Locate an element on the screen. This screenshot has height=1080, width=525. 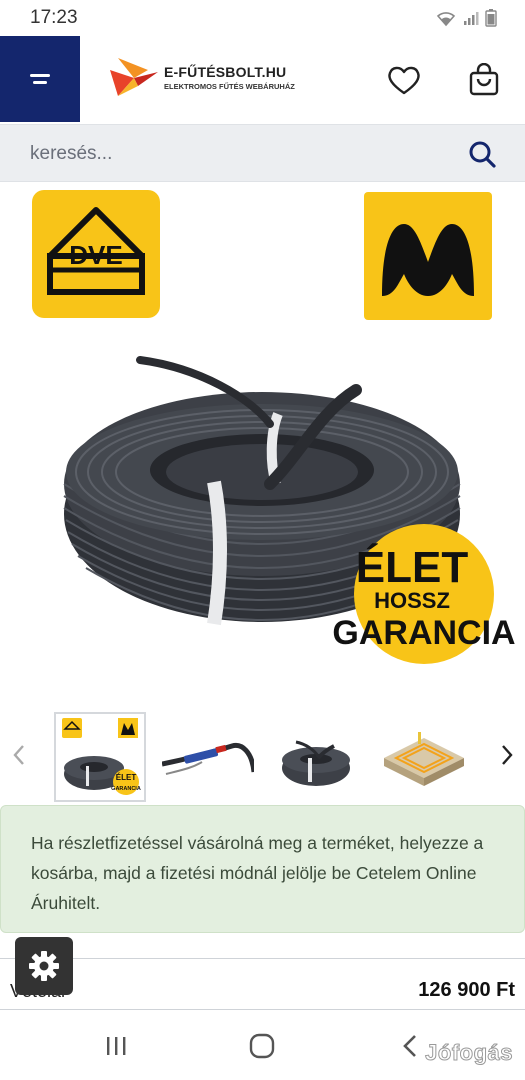
badge-line2: HOSSZ is located at coordinates (412, 600).